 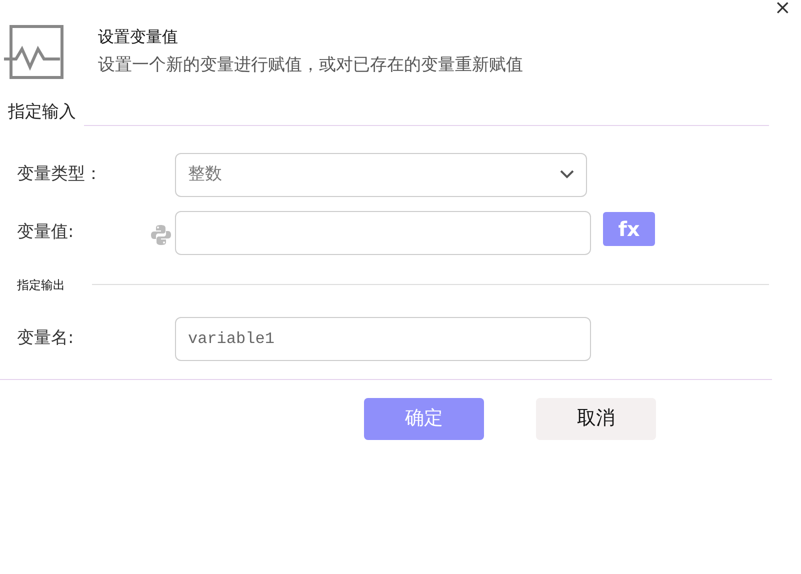 What do you see at coordinates (45, 232) in the screenshot?
I see `field-label: 变量值:` at bounding box center [45, 232].